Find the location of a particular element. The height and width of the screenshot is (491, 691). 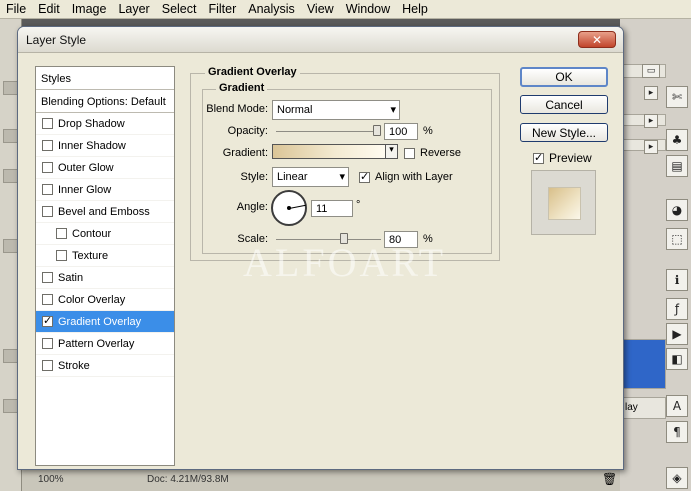

style-item-bevel-and-emboss: Bevel and Emboss is located at coordinates (105, 212).